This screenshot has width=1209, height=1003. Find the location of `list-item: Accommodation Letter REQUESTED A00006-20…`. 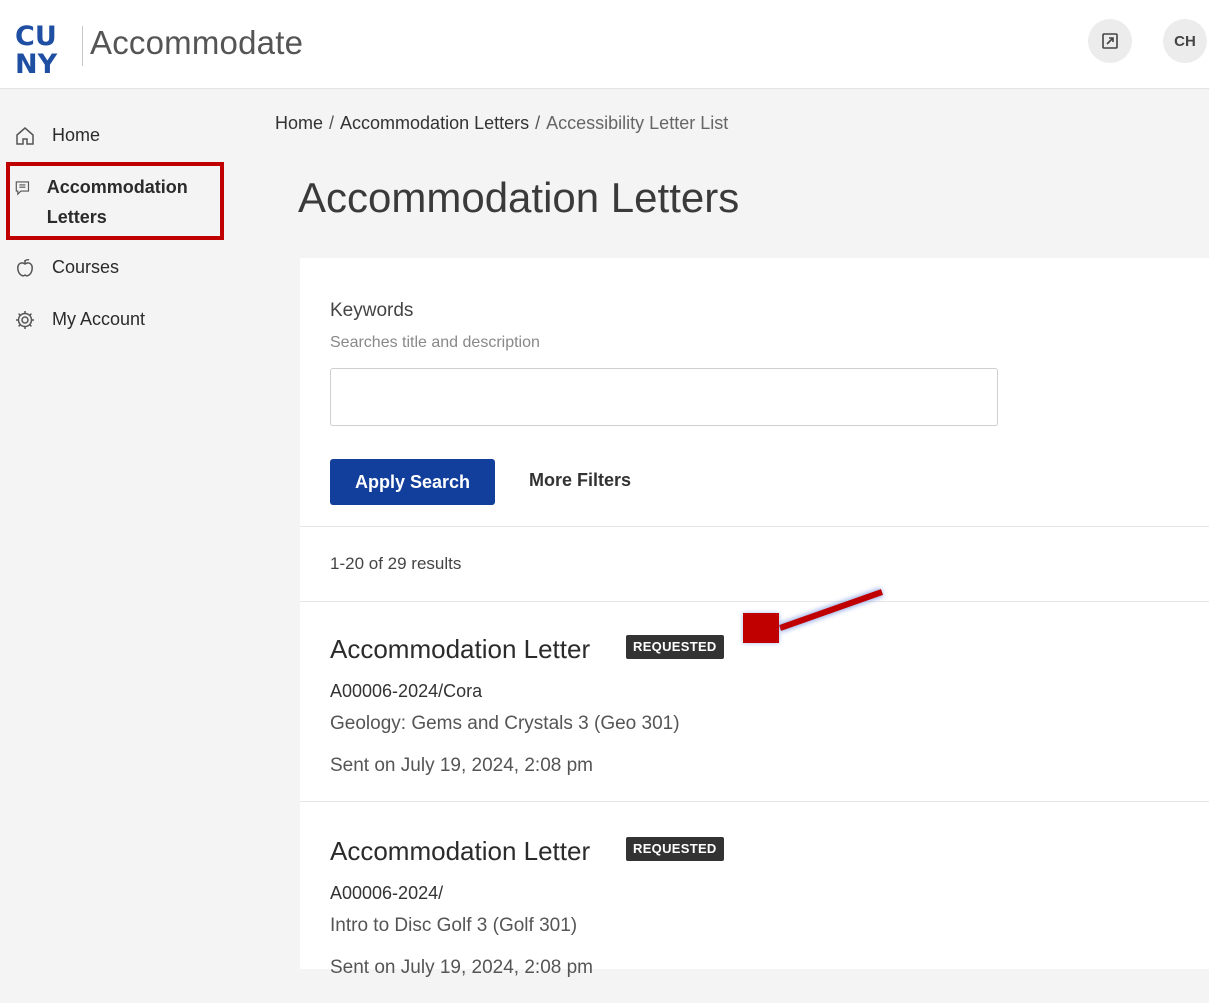

list-item: Accommodation Letter REQUESTED A00006-20… is located at coordinates (754, 903).